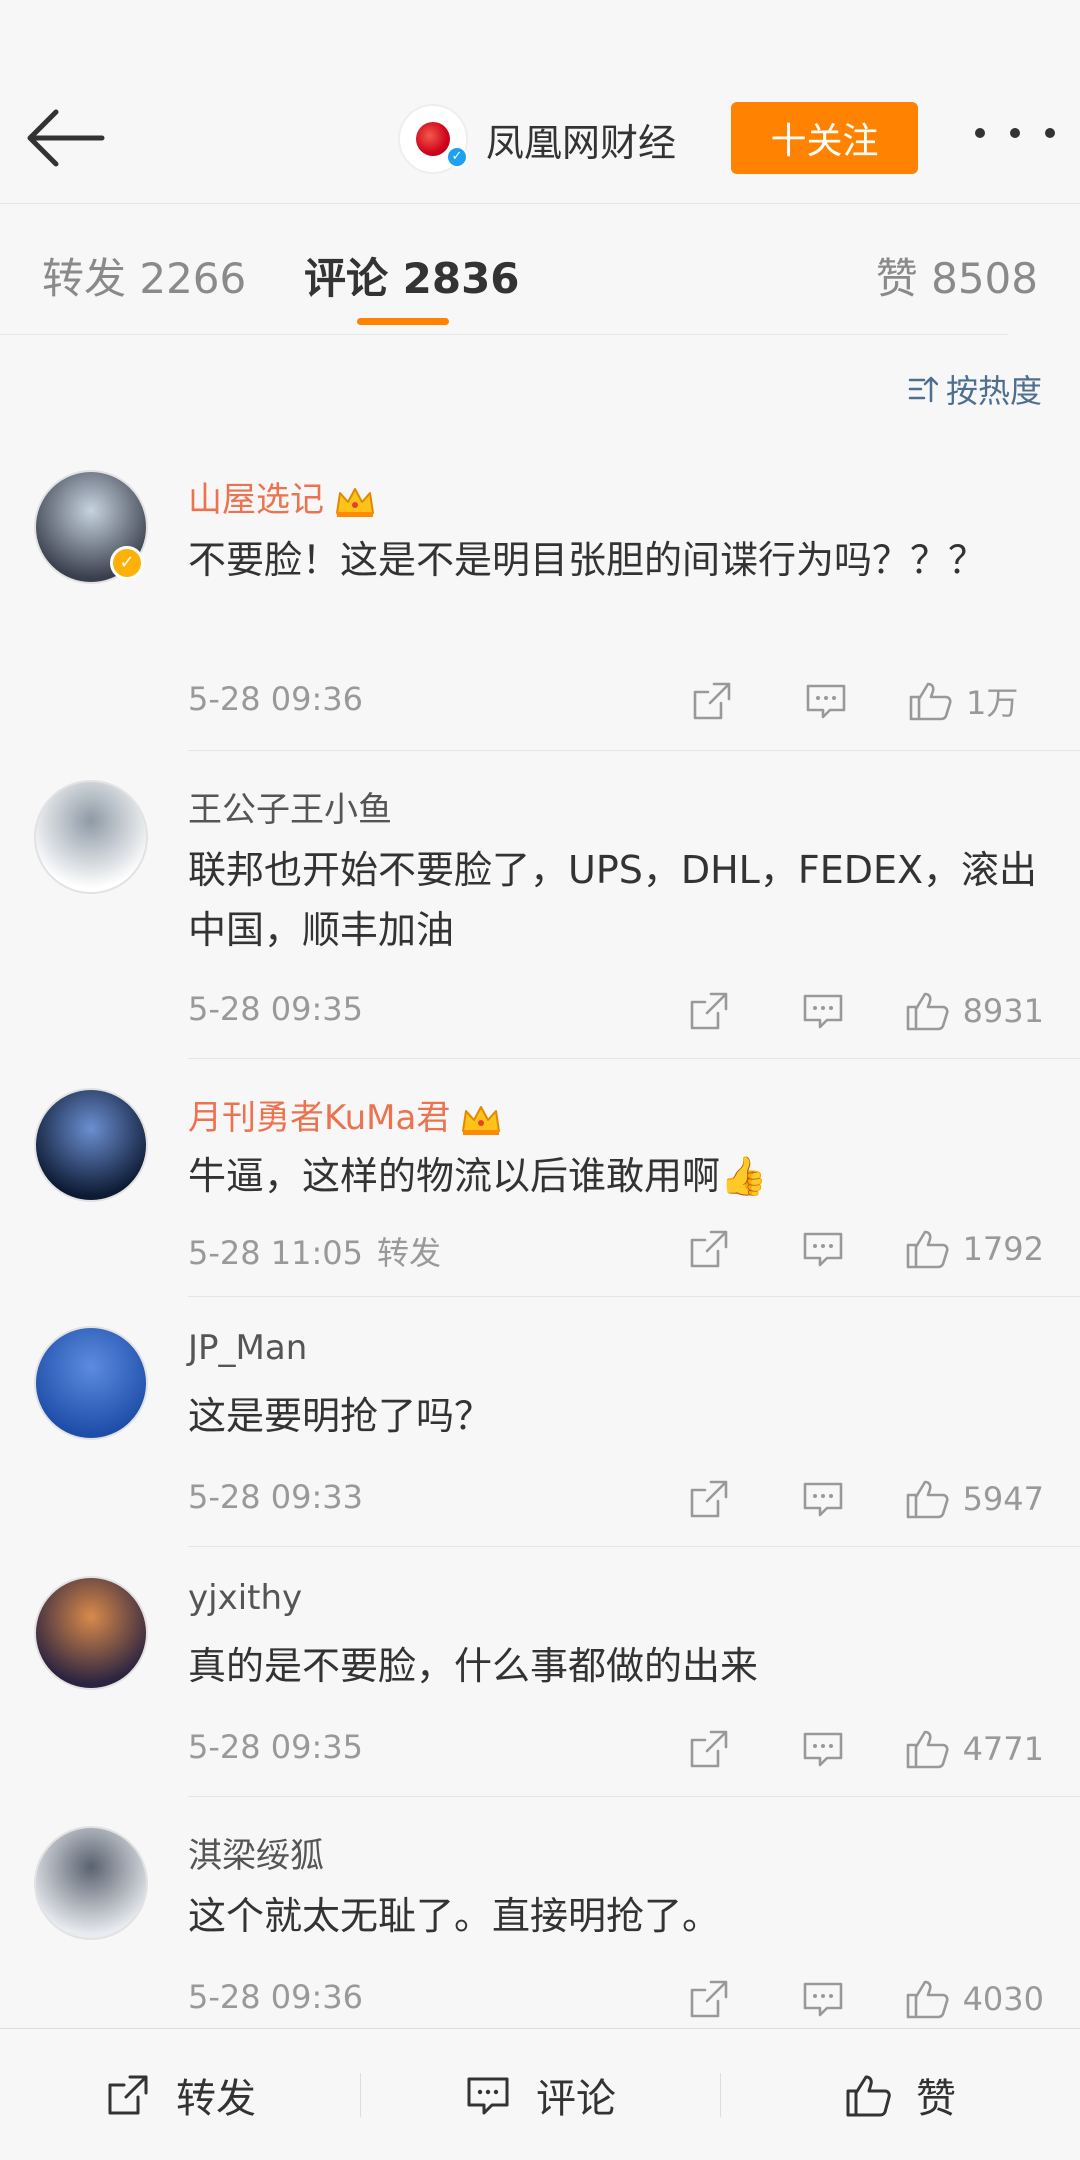  I want to click on comment-text: 这个就太无耻了。直接明抢了。, so click(454, 1916).